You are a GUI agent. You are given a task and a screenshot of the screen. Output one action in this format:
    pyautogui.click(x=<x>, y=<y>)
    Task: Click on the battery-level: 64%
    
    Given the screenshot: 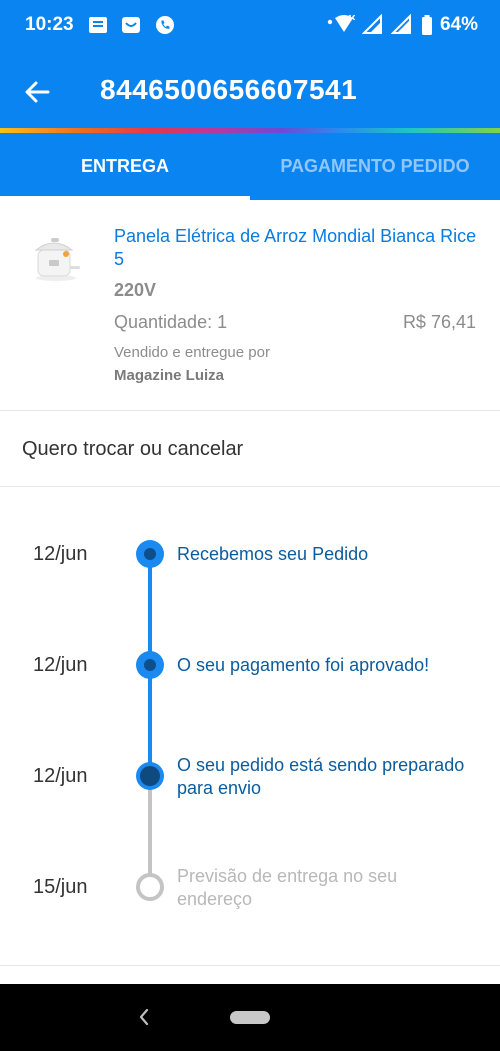 What is the action you would take?
    pyautogui.click(x=458, y=24)
    